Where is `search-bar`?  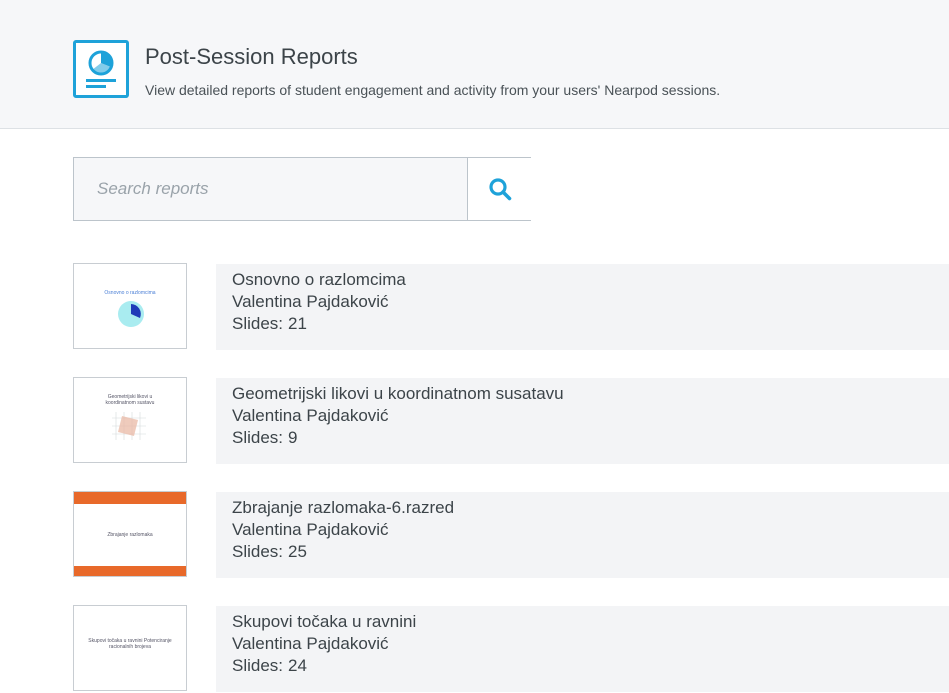 search-bar is located at coordinates (302, 189).